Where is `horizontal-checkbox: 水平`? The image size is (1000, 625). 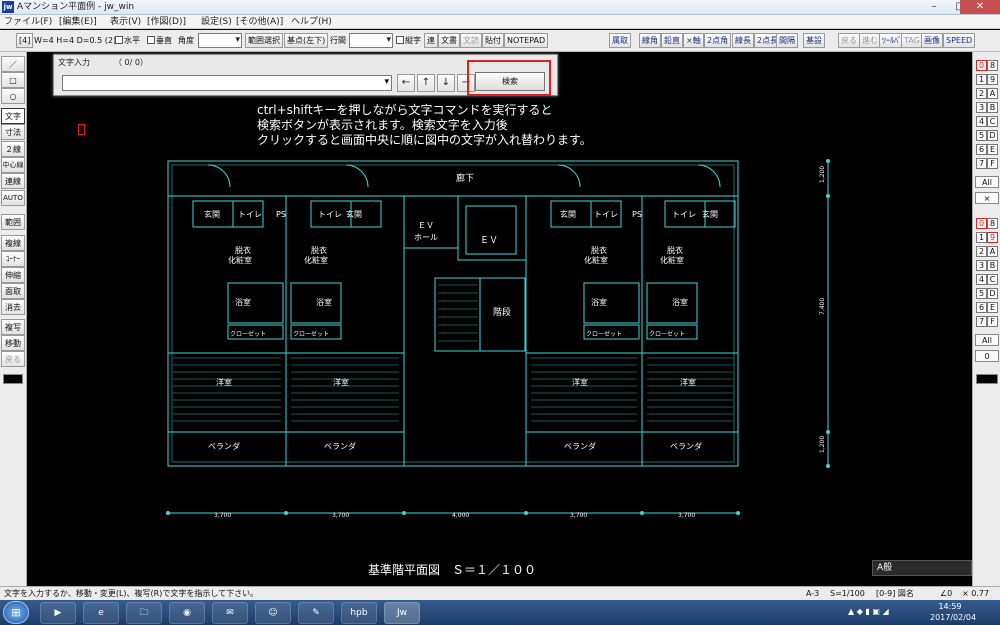
horizontal-checkbox: 水平 is located at coordinates (127, 41).